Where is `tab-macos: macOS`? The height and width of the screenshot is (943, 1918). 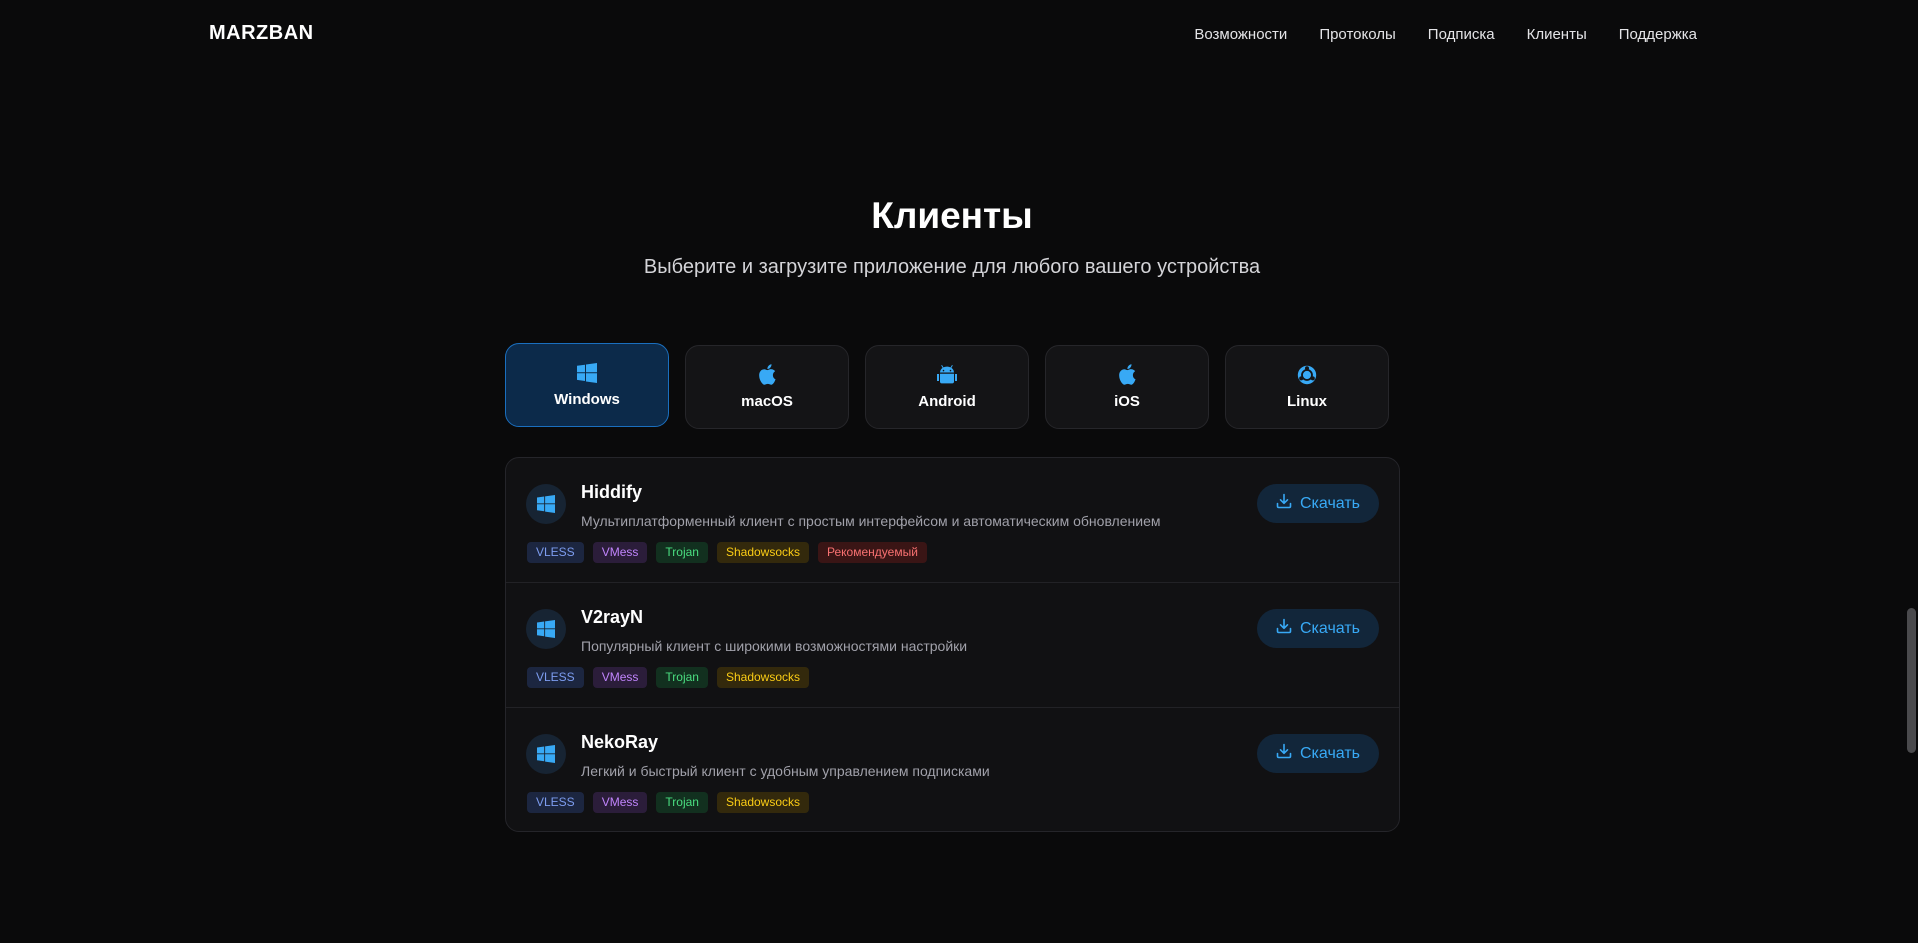 tab-macos: macOS is located at coordinates (767, 387).